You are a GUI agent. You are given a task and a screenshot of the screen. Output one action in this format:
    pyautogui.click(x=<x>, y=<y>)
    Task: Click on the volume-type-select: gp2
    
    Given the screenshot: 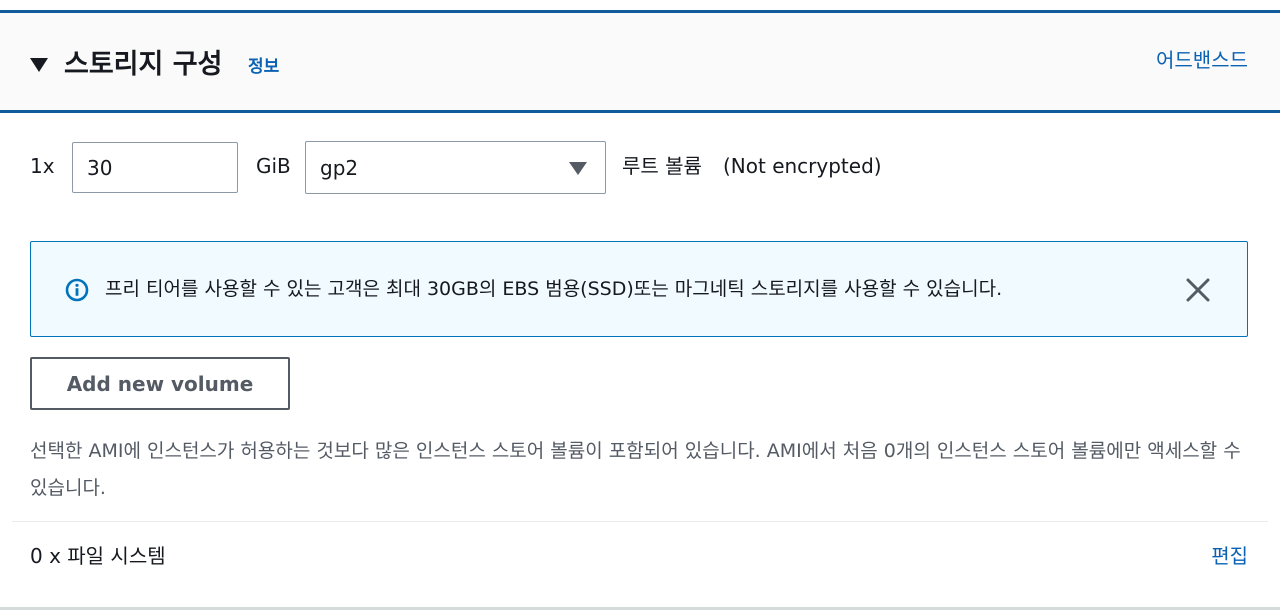 What is the action you would take?
    pyautogui.click(x=455, y=167)
    